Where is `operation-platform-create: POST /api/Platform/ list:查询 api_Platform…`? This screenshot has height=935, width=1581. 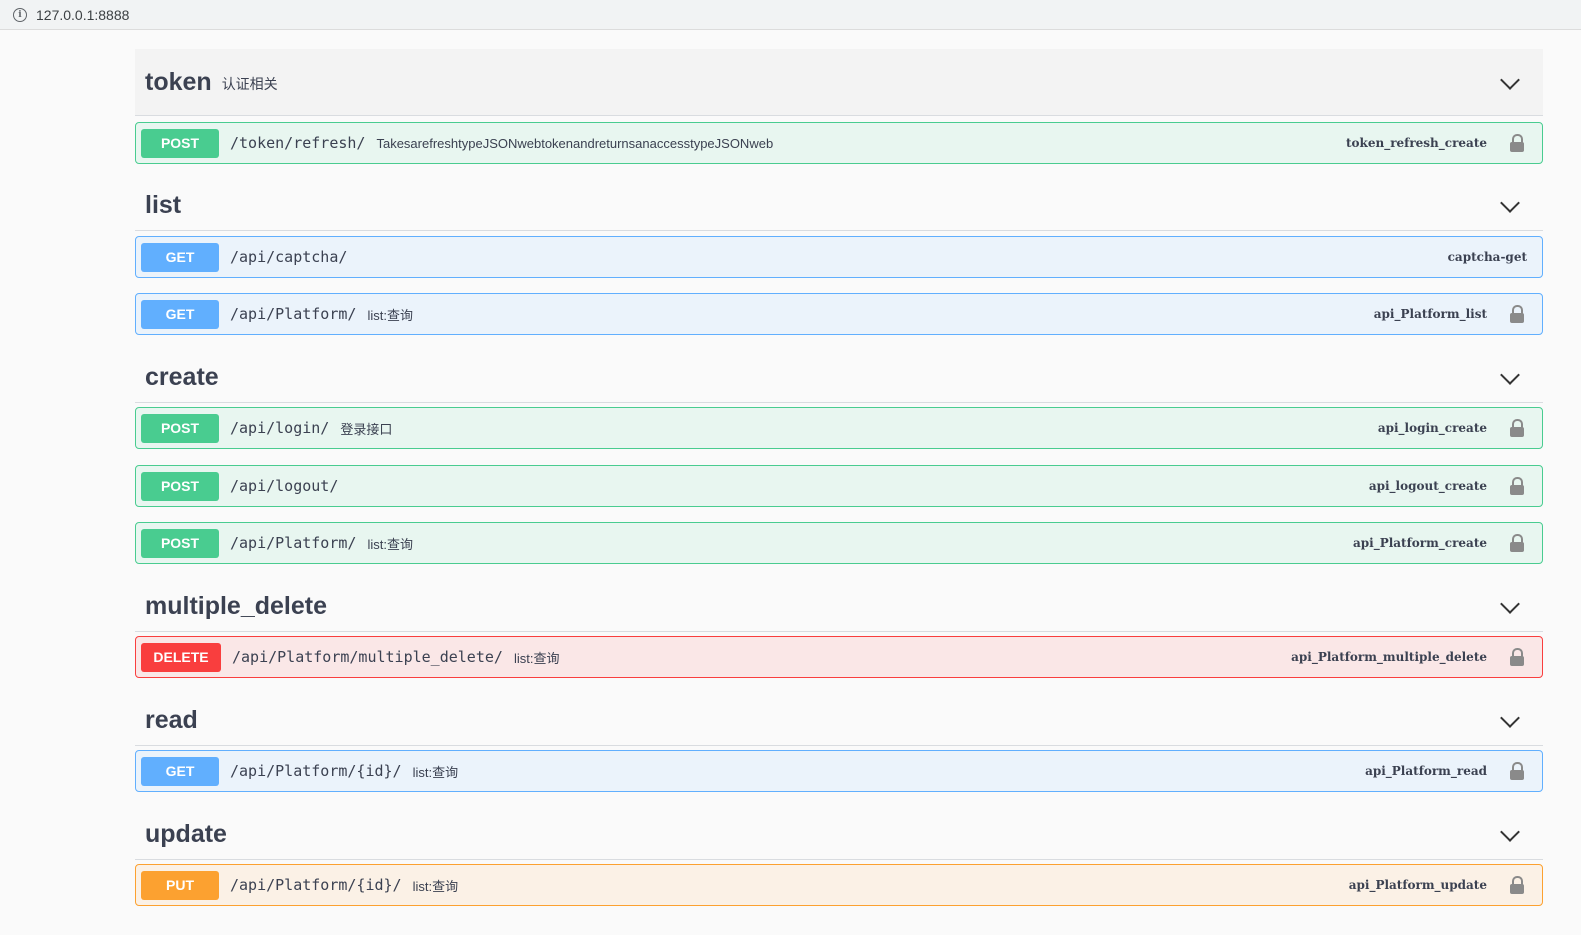 operation-platform-create: POST /api/Platform/ list:查询 api_Platform… is located at coordinates (839, 543).